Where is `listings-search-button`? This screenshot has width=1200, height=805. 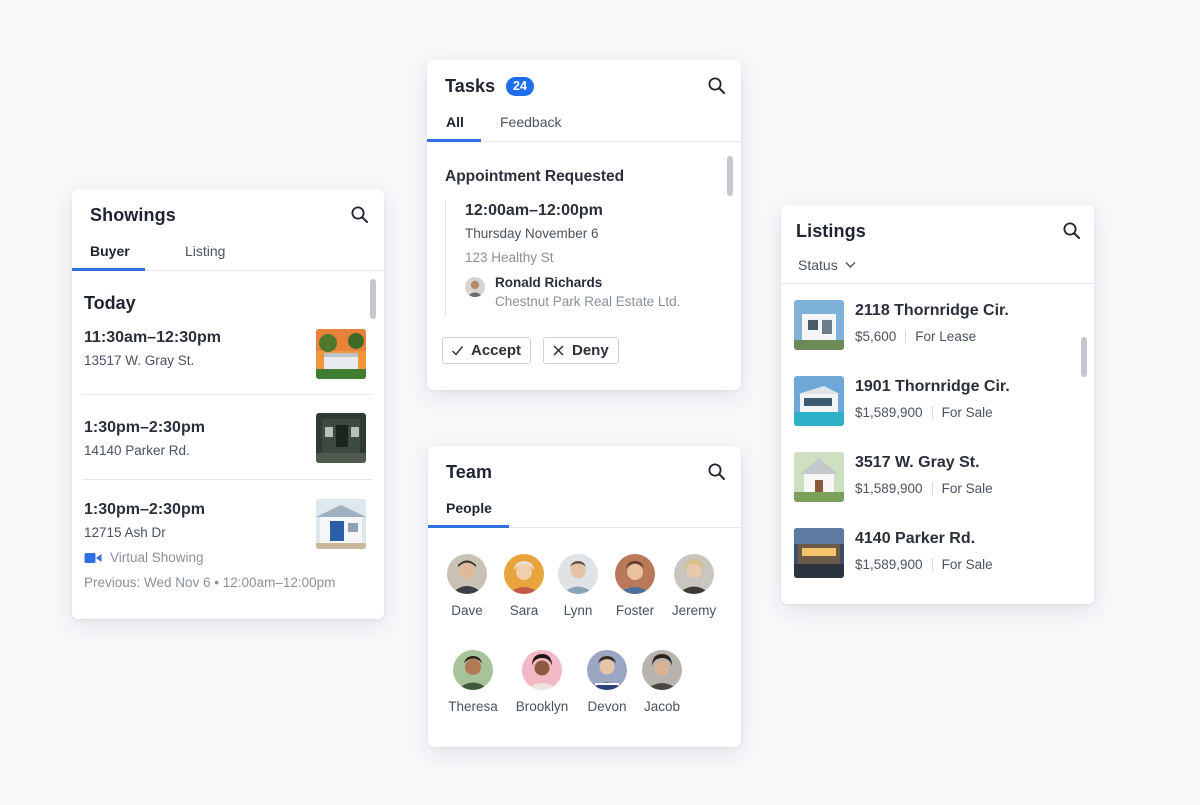 listings-search-button is located at coordinates (1072, 231).